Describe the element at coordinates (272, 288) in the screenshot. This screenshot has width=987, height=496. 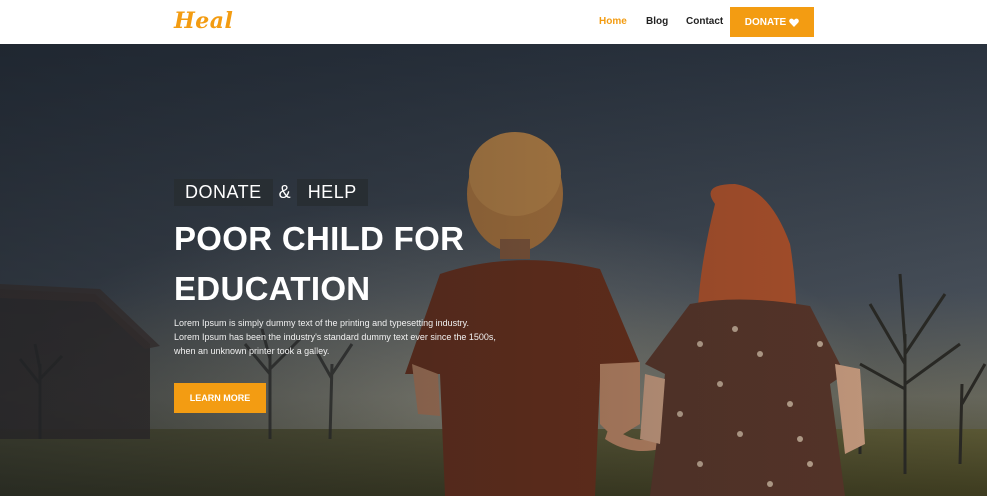
I see `headline-line-2: EDUCATION` at that location.